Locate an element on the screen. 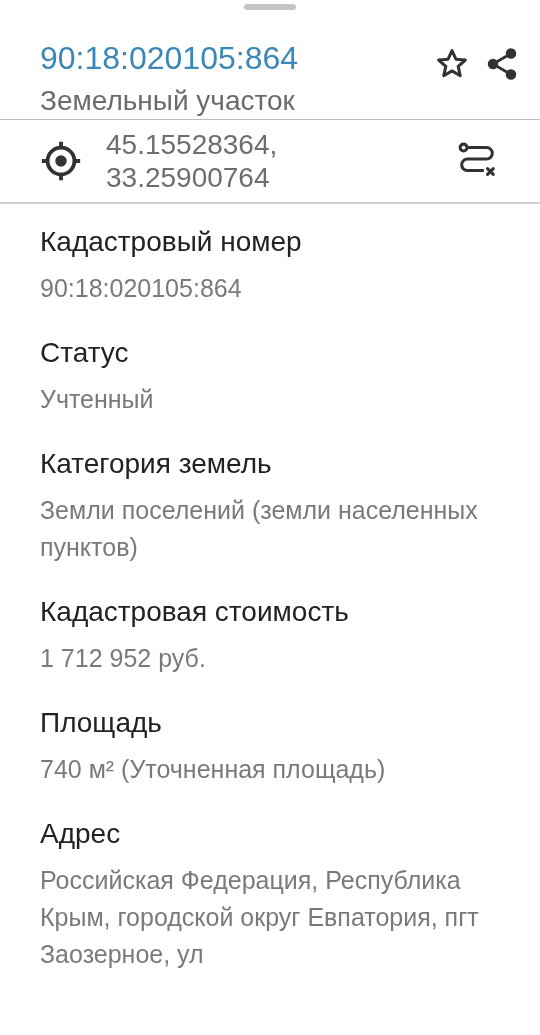  cadastral-title: 90:18:020105:864 is located at coordinates (169, 58).